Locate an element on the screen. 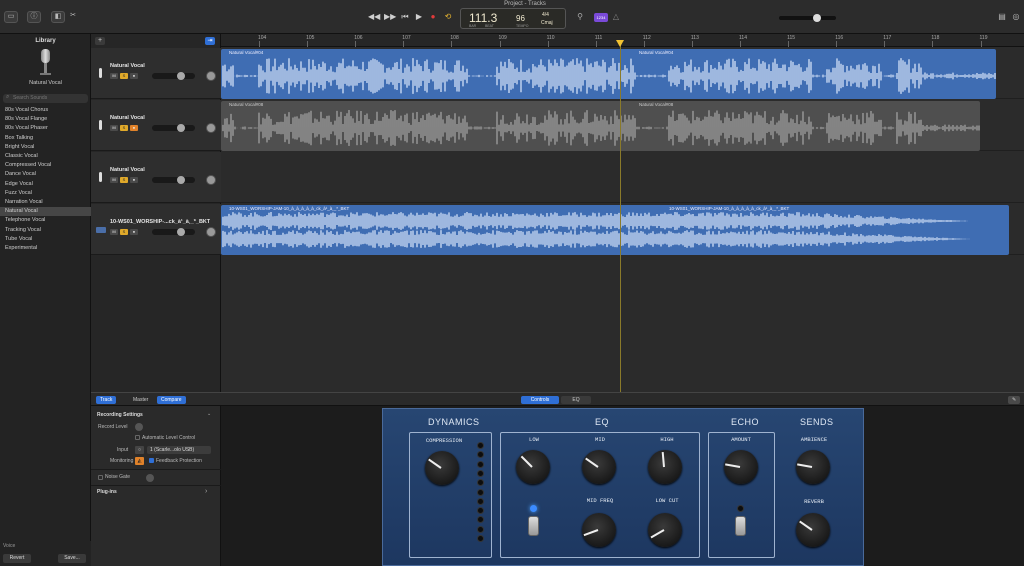  catch-playhead-button: ⇥ is located at coordinates (210, 41).